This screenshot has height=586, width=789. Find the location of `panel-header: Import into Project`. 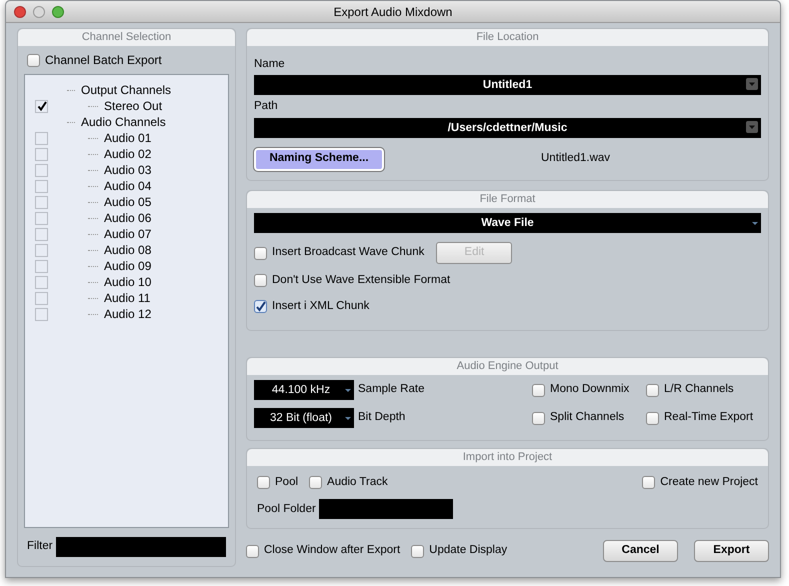

panel-header: Import into Project is located at coordinates (507, 457).